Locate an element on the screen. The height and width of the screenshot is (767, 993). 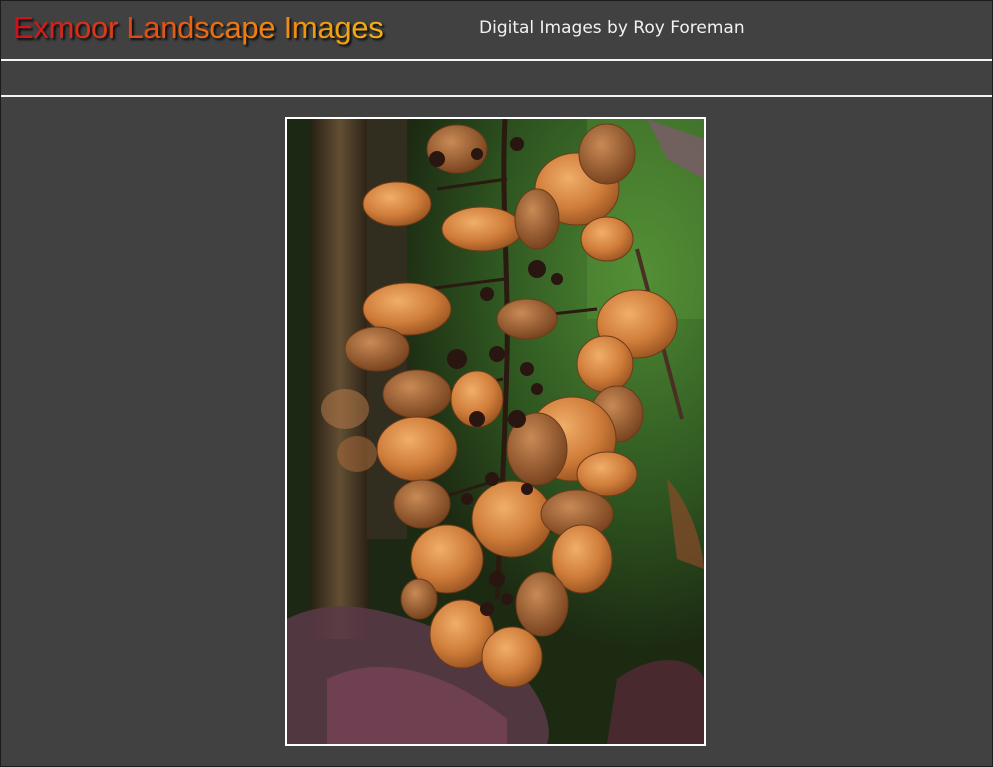
nav-bar is located at coordinates (496, 78).